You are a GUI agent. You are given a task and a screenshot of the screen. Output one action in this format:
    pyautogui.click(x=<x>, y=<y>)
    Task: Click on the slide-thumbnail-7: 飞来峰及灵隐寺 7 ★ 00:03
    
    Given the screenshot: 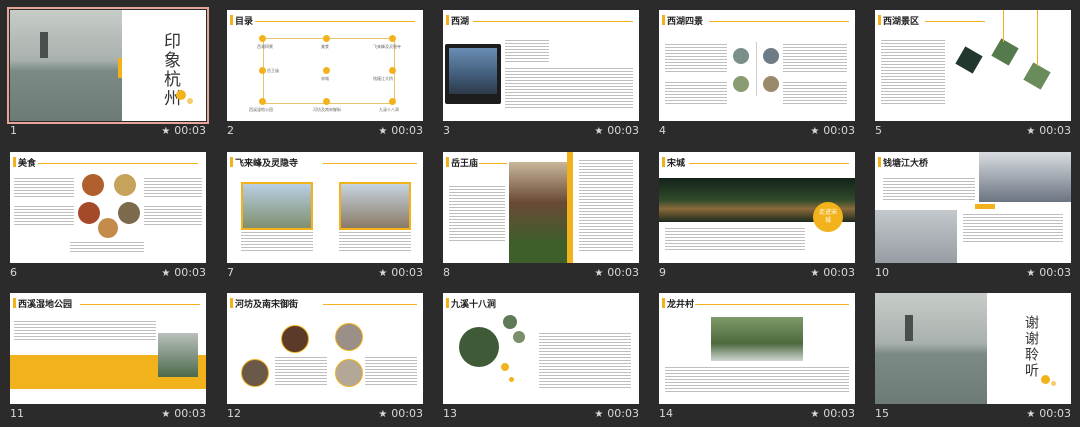 What is the action you would take?
    pyautogui.click(x=325, y=219)
    